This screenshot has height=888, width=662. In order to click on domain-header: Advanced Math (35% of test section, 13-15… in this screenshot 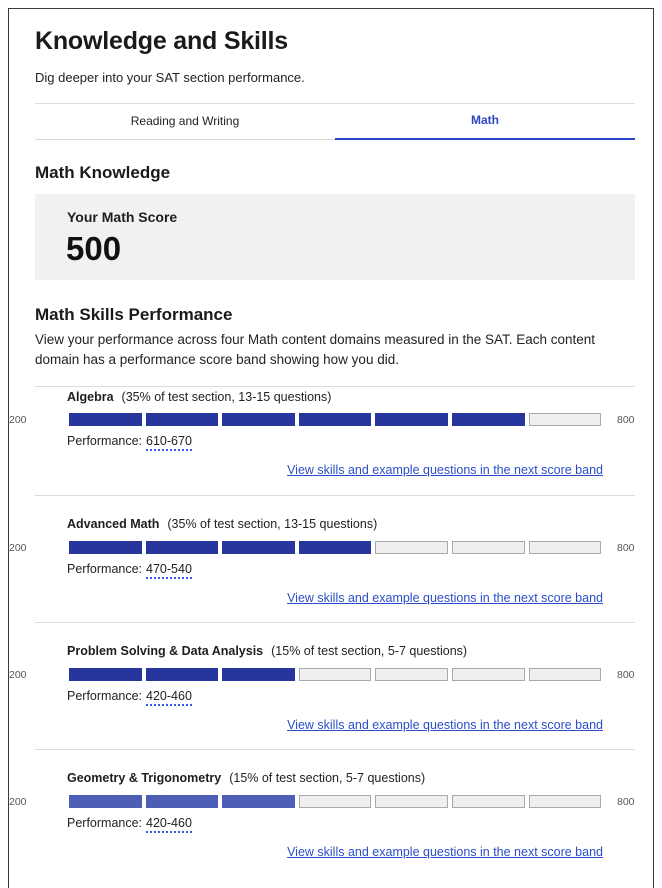, I will do `click(222, 524)`.